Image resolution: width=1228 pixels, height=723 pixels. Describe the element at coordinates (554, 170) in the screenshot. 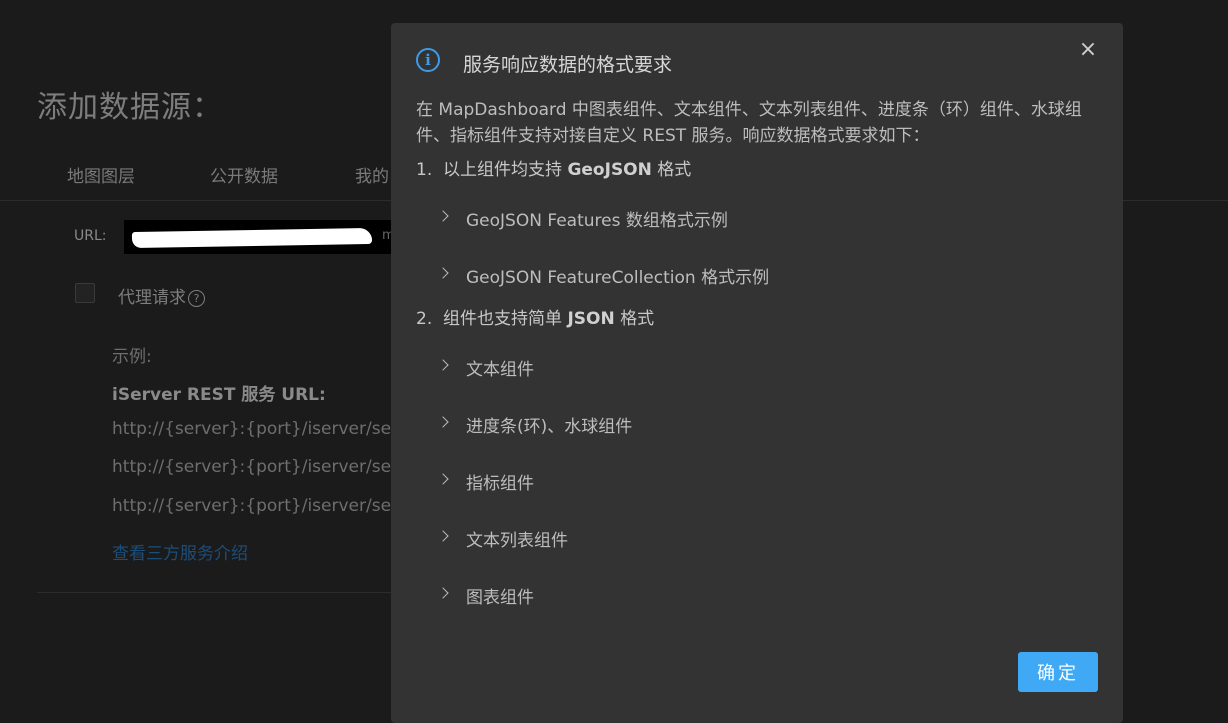

I see `section-heading: 1. 以上组件均支持 GeoJSON 格式` at that location.